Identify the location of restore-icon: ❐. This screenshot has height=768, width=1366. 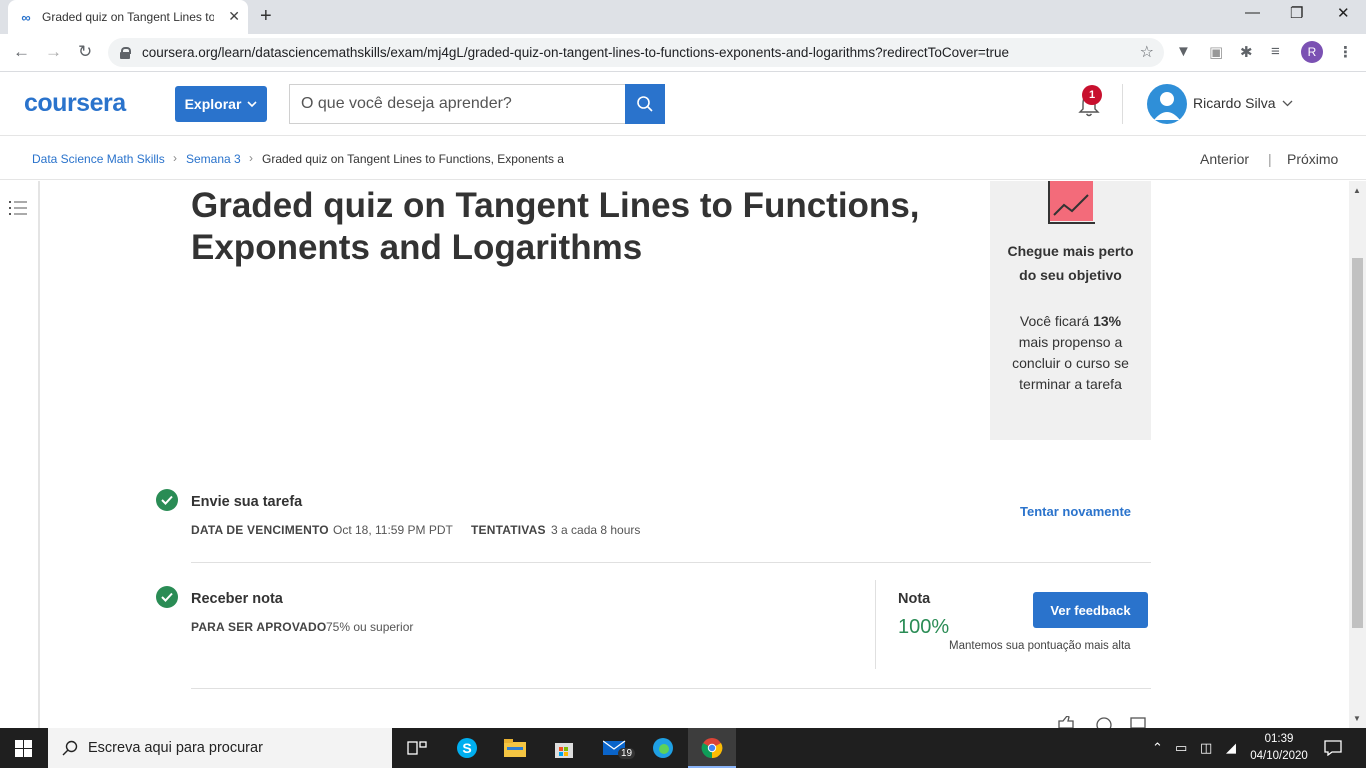
(1296, 13).